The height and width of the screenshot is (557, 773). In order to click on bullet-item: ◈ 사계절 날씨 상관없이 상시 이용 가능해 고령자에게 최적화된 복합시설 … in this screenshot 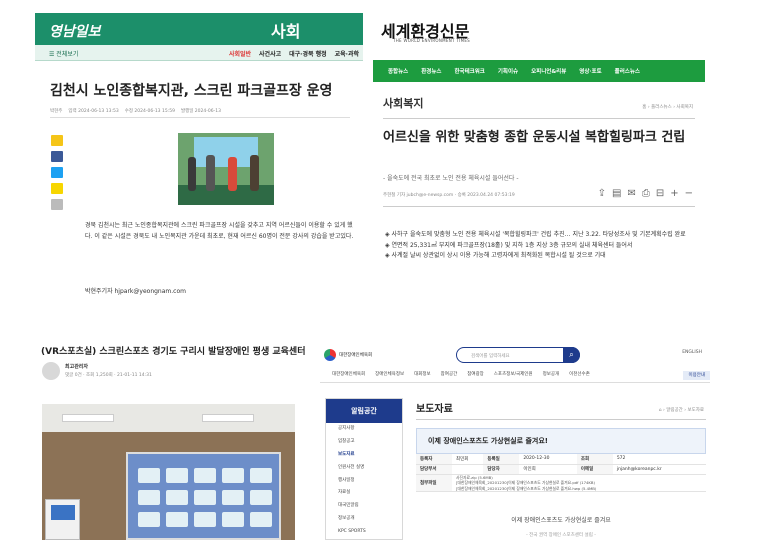, I will do `click(495, 255)`.